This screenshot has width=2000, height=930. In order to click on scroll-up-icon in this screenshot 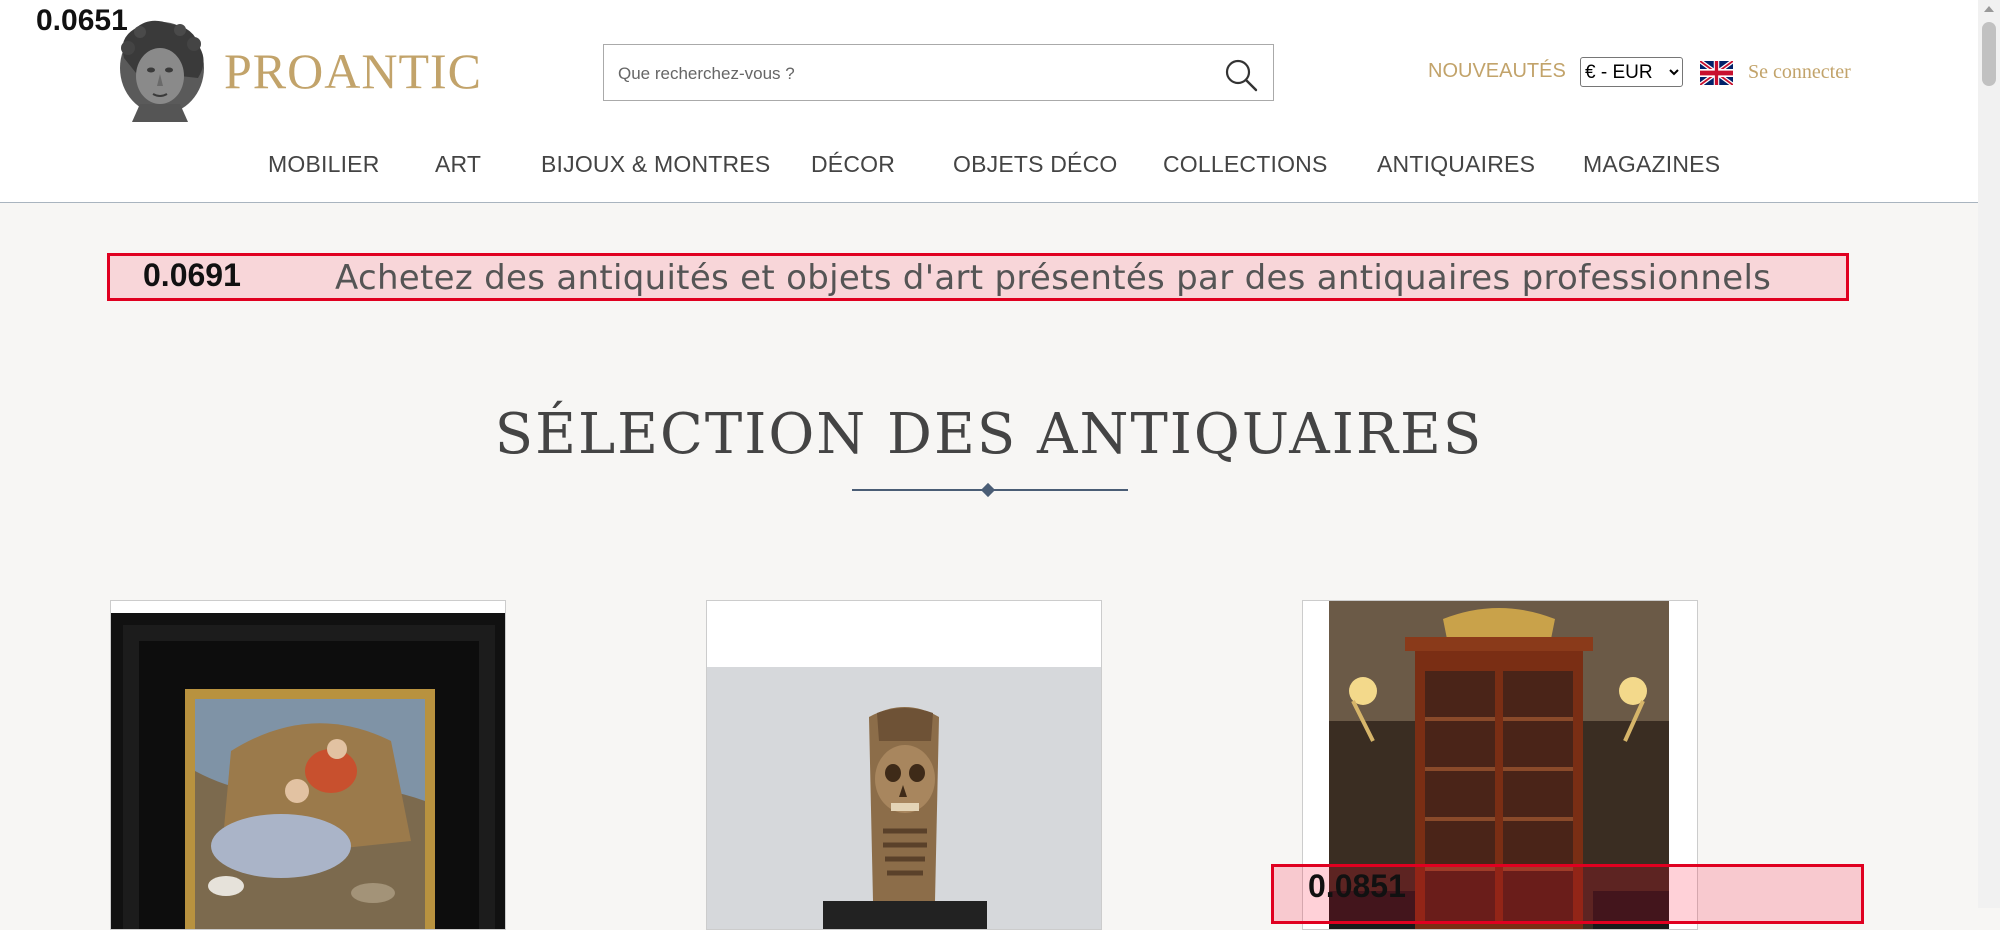, I will do `click(1989, 9)`.